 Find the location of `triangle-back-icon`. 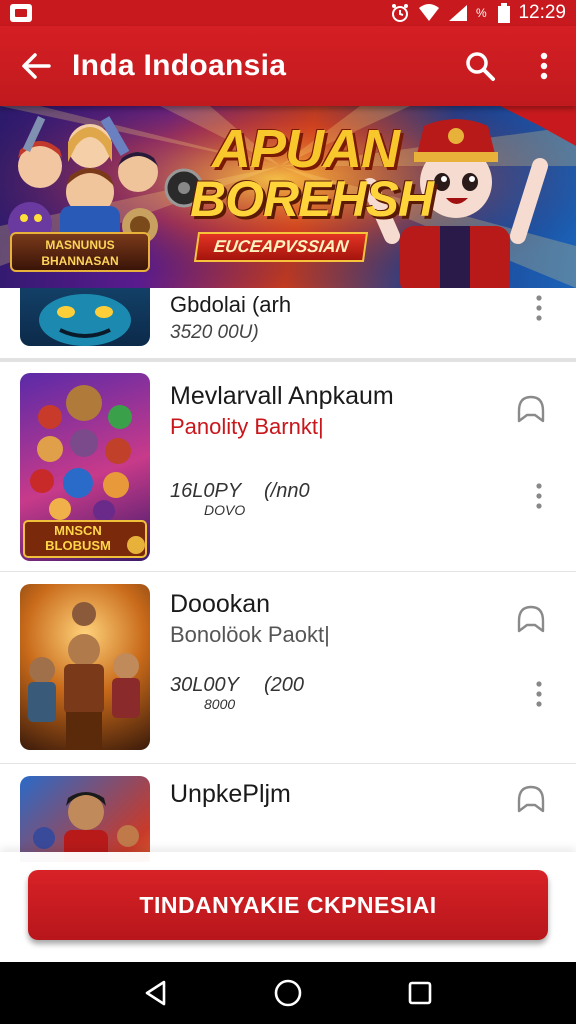

triangle-back-icon is located at coordinates (155, 993).